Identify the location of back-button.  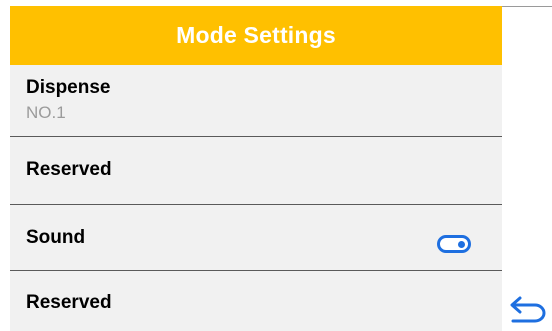
(527, 310).